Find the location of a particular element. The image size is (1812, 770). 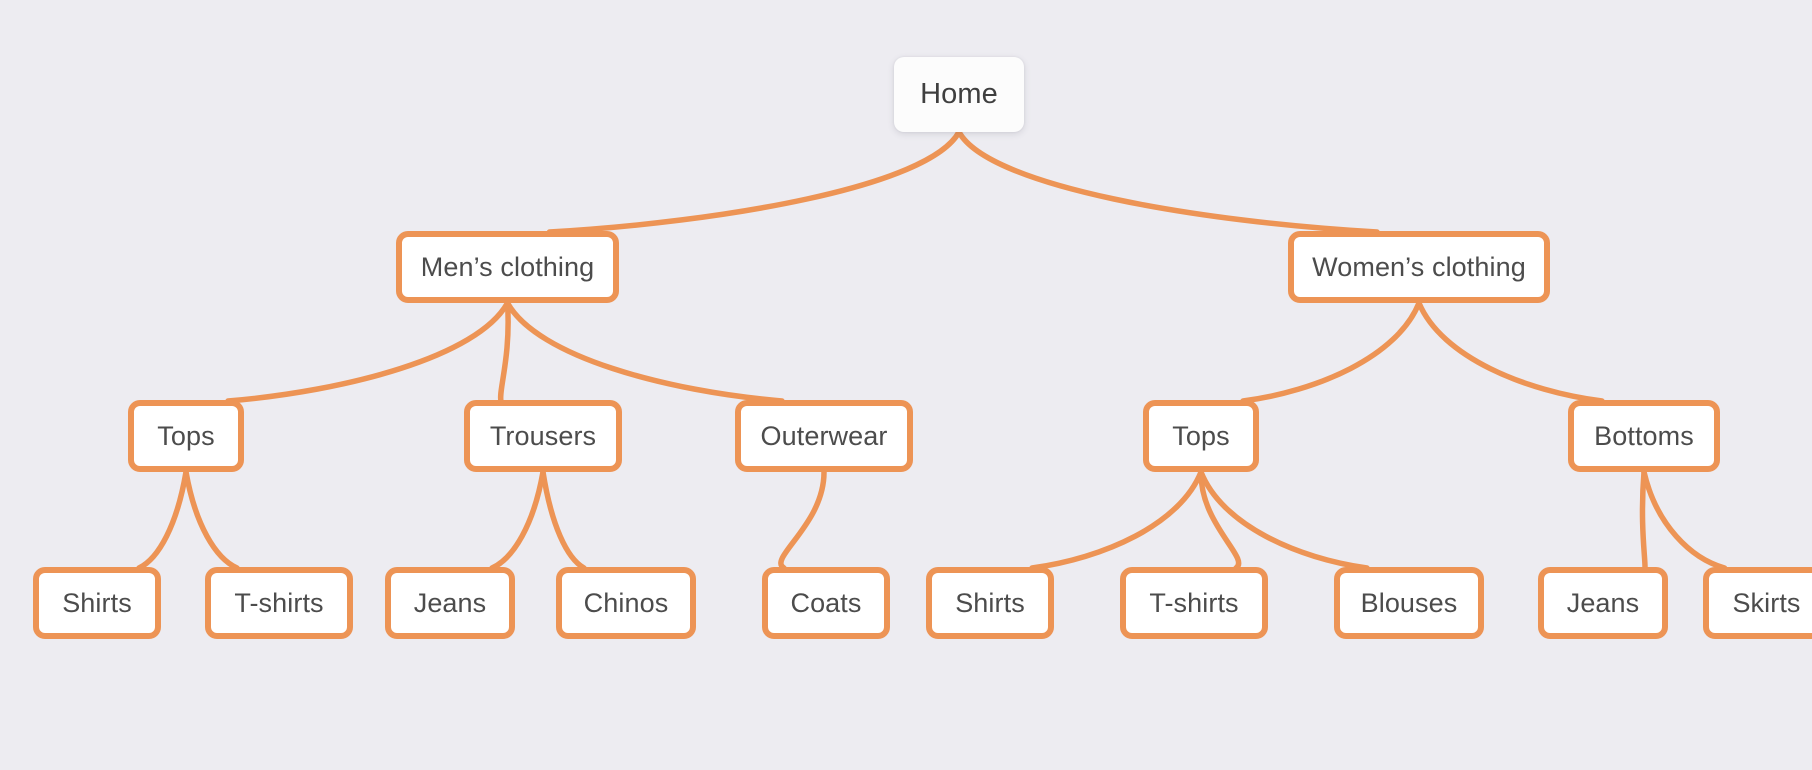

tree-node-w_shirts: Shirts is located at coordinates (990, 603).